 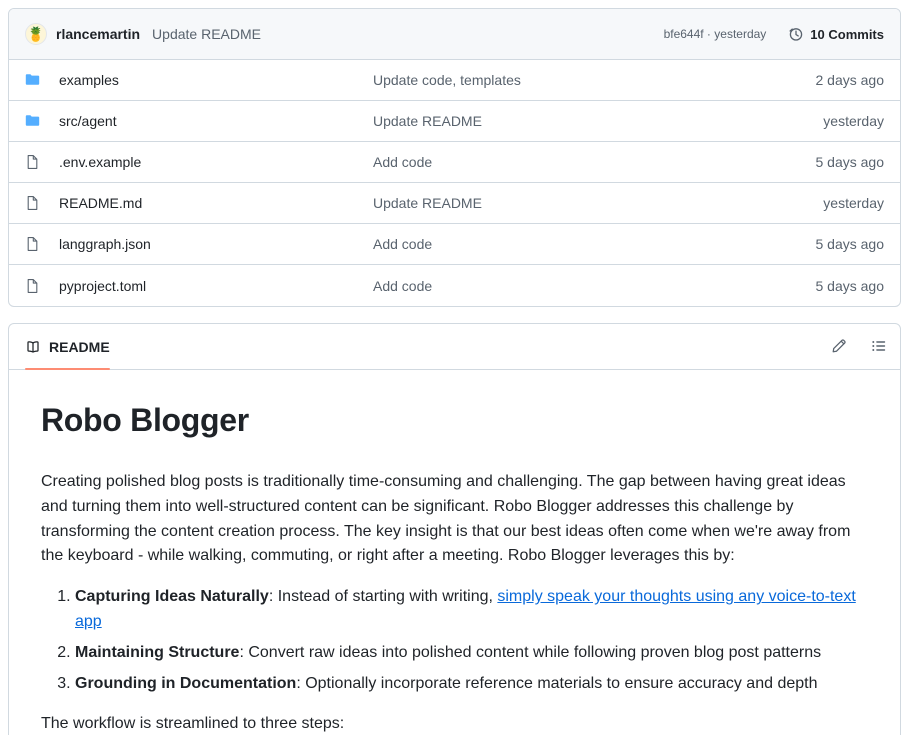 I want to click on tab-active-indicator, so click(x=67, y=369).